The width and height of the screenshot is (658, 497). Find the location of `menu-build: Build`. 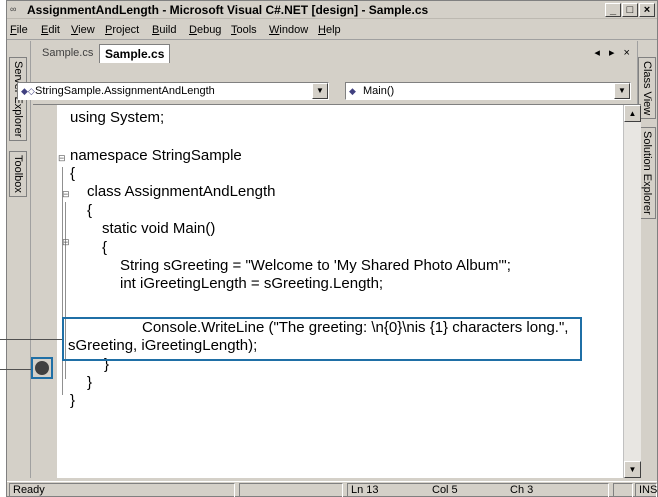

menu-build: Build is located at coordinates (164, 30).